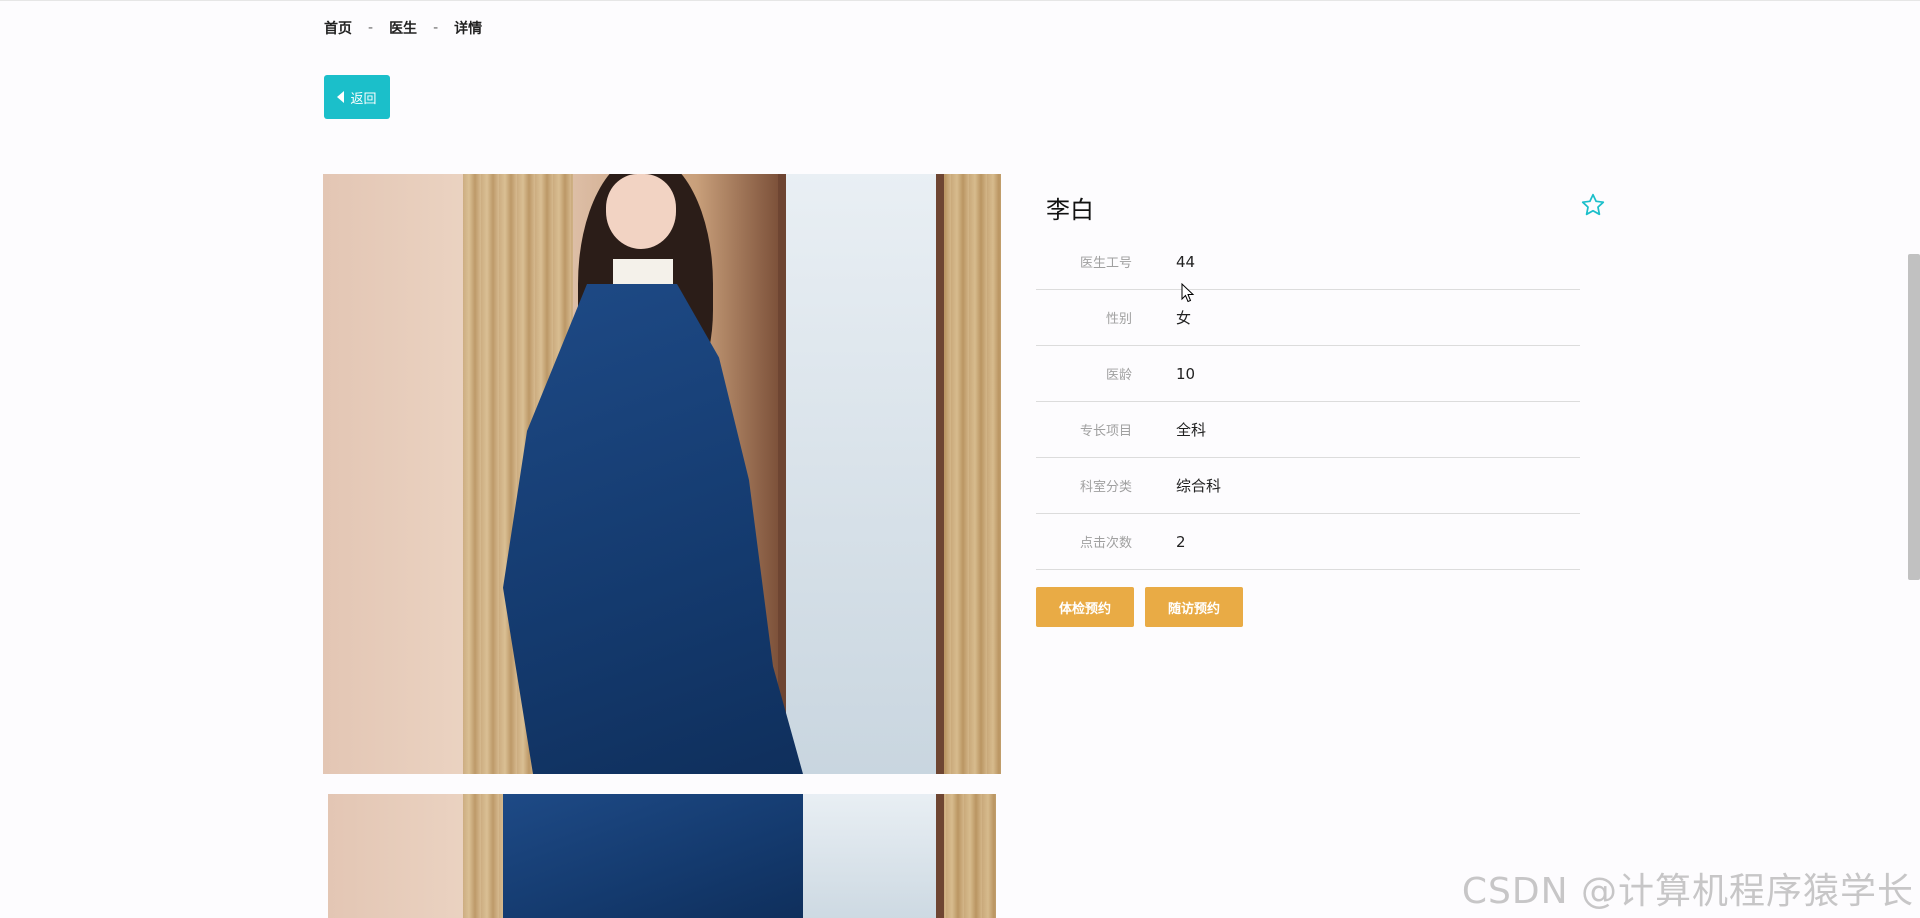  Describe the element at coordinates (1181, 541) in the screenshot. I see `detail-value: 2` at that location.